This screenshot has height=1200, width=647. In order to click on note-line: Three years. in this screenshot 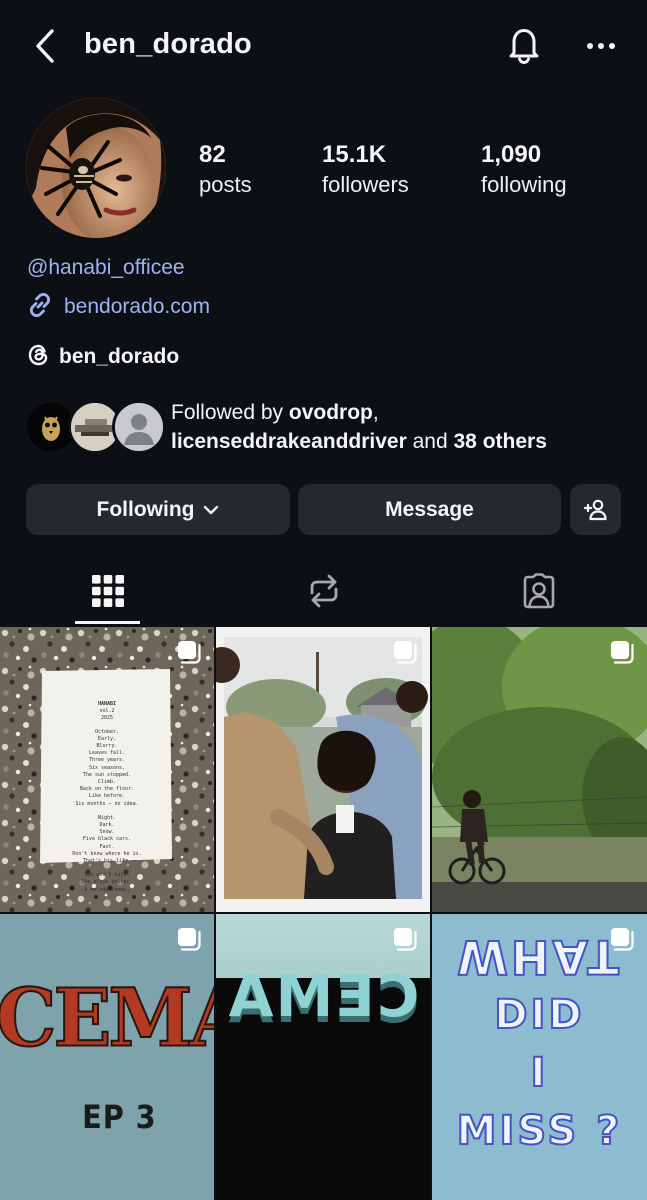, I will do `click(107, 760)`.